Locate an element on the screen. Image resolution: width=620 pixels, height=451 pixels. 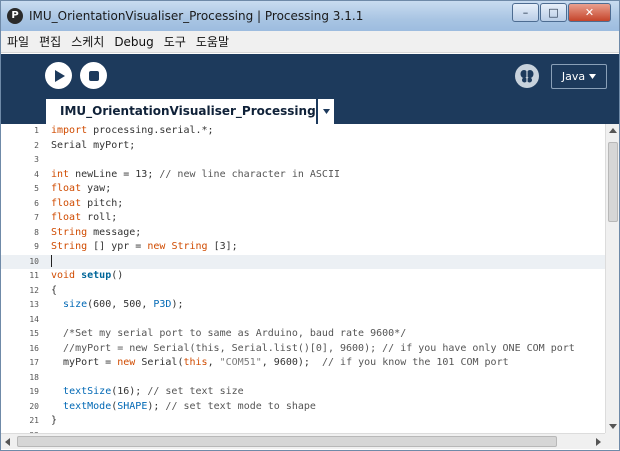
scroll-up-arrow-icon is located at coordinates (613, 130).